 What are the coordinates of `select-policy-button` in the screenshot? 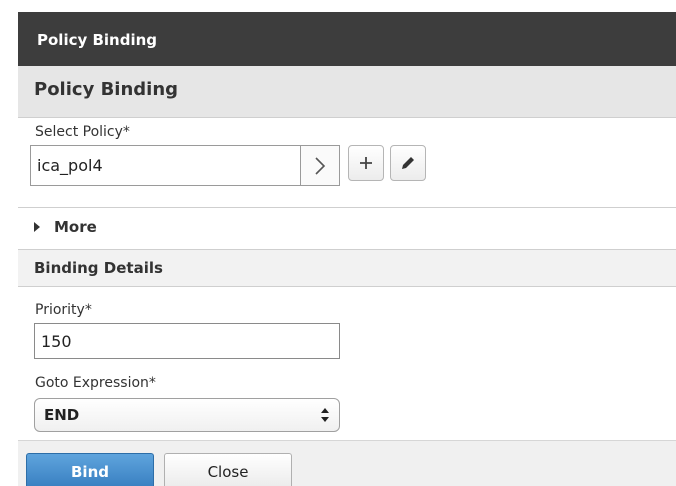 It's located at (320, 165).